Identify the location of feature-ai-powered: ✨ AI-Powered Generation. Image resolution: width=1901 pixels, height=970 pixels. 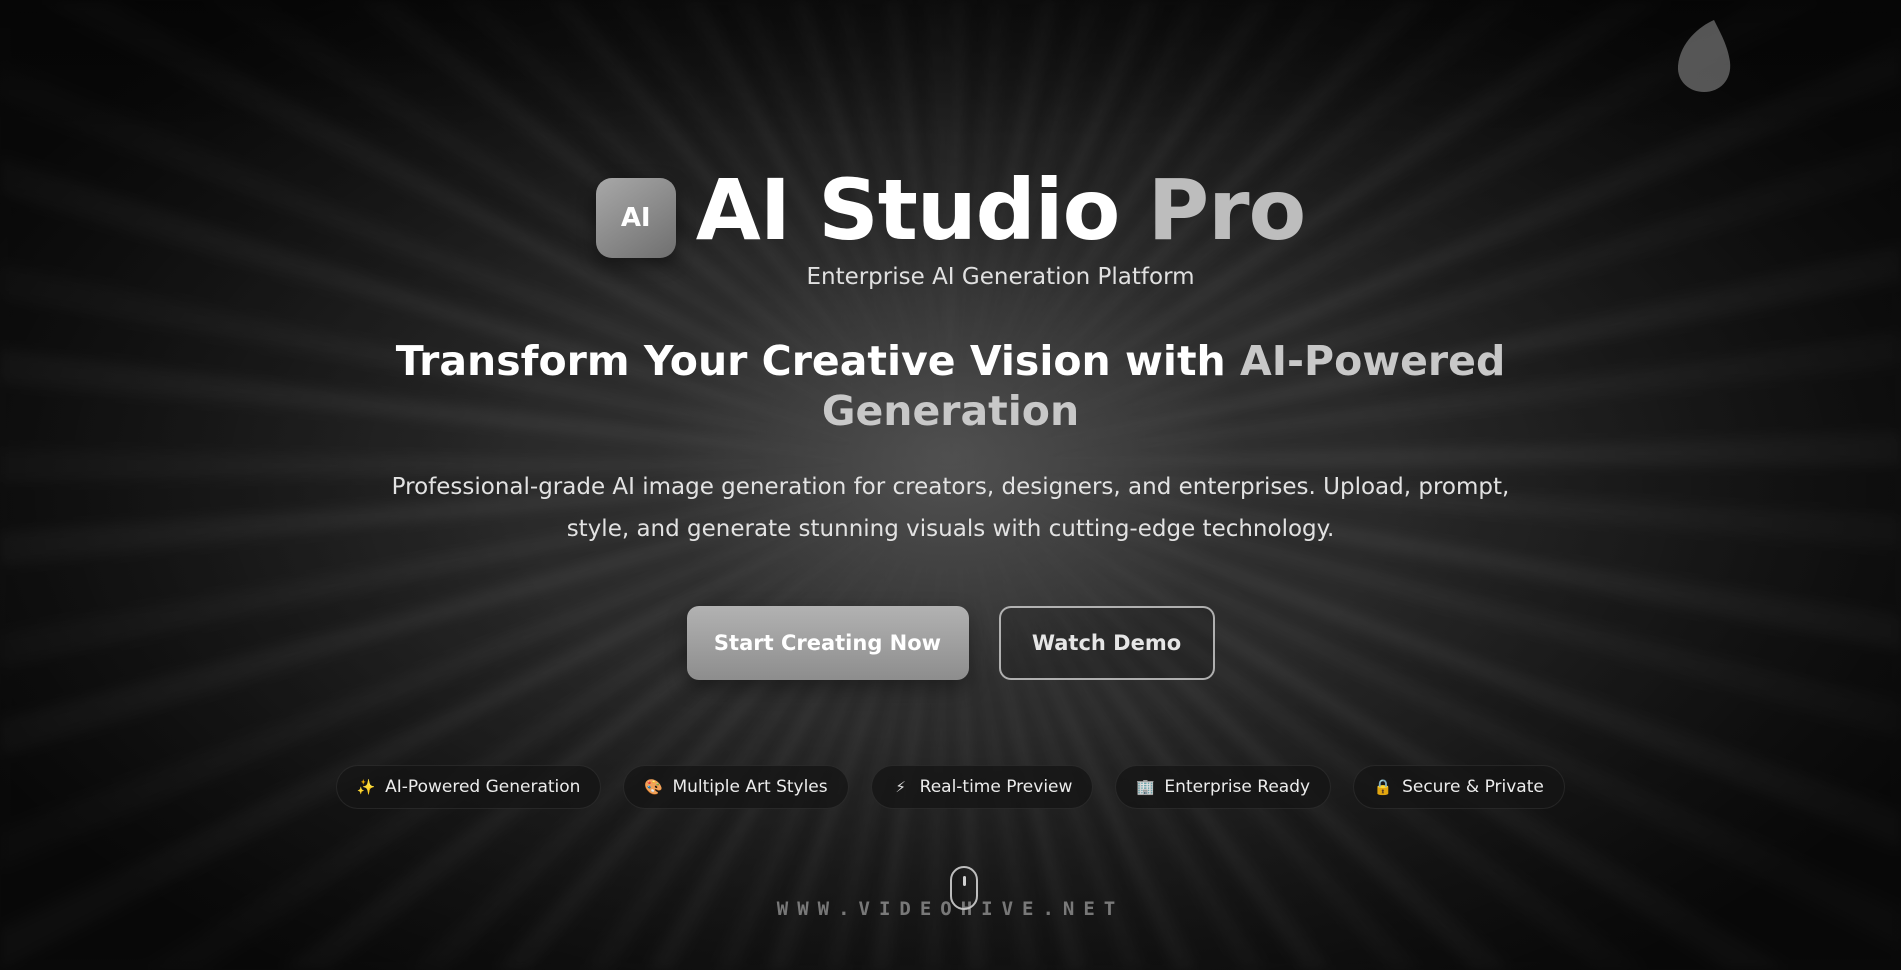
(469, 787).